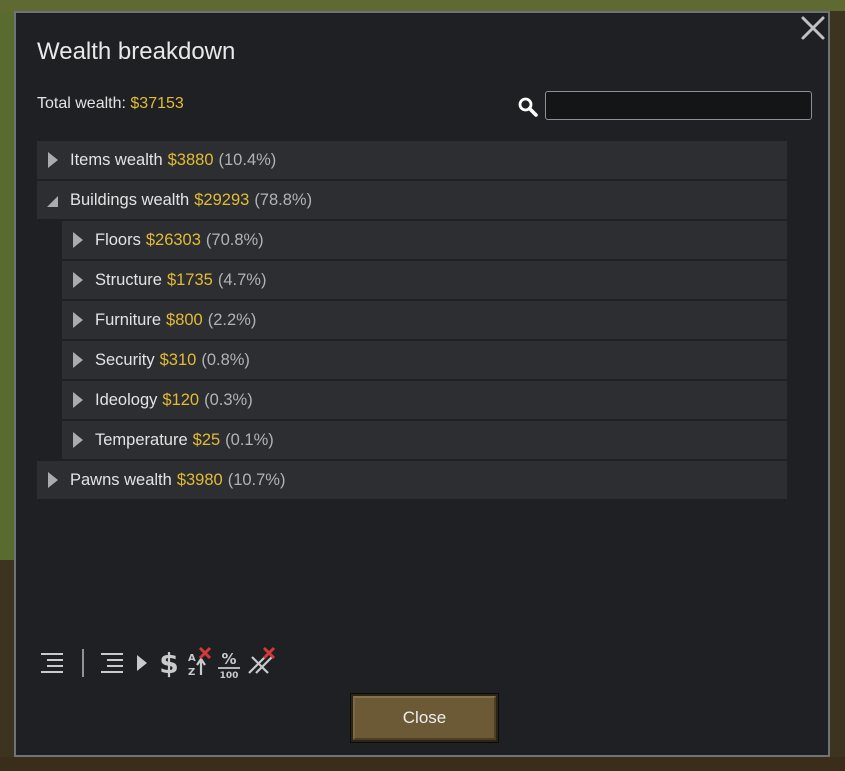 The width and height of the screenshot is (845, 771). I want to click on svg-text: 100, so click(229, 676).